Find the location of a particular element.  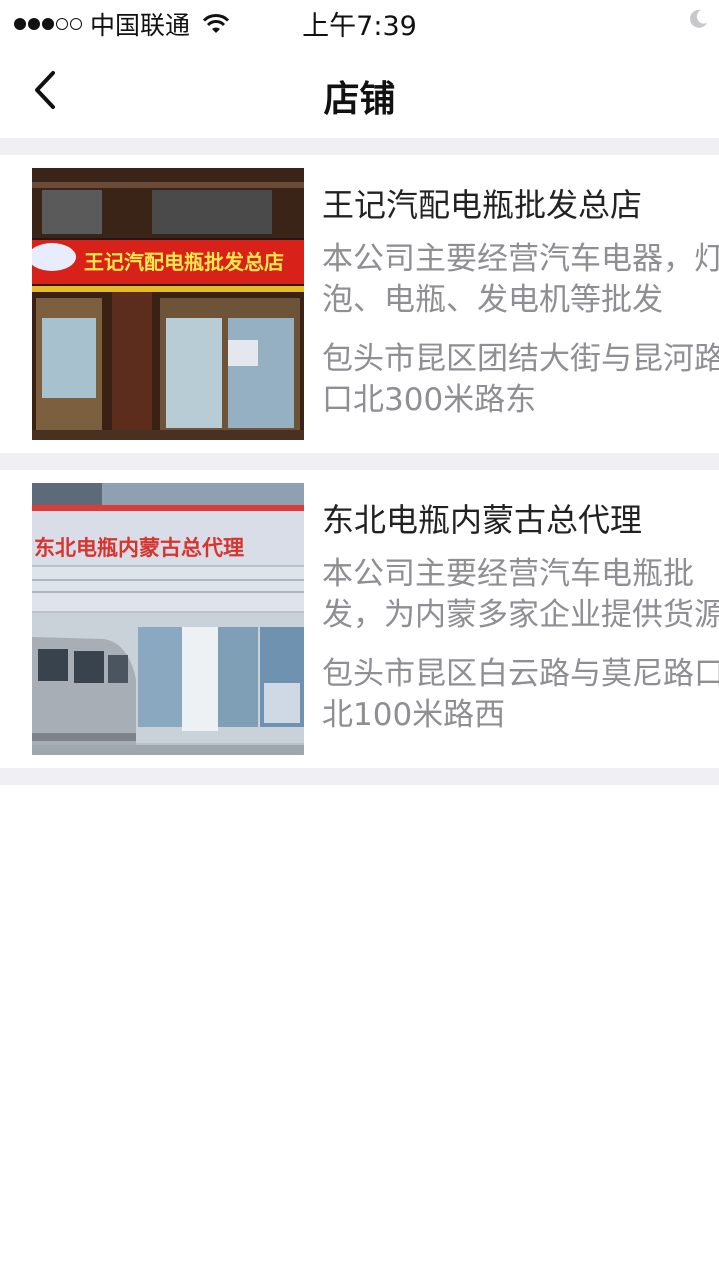

shop-description: 本公司主要经营汽车电瓶批发，为内蒙多家企业提供货源 is located at coordinates (520, 594).